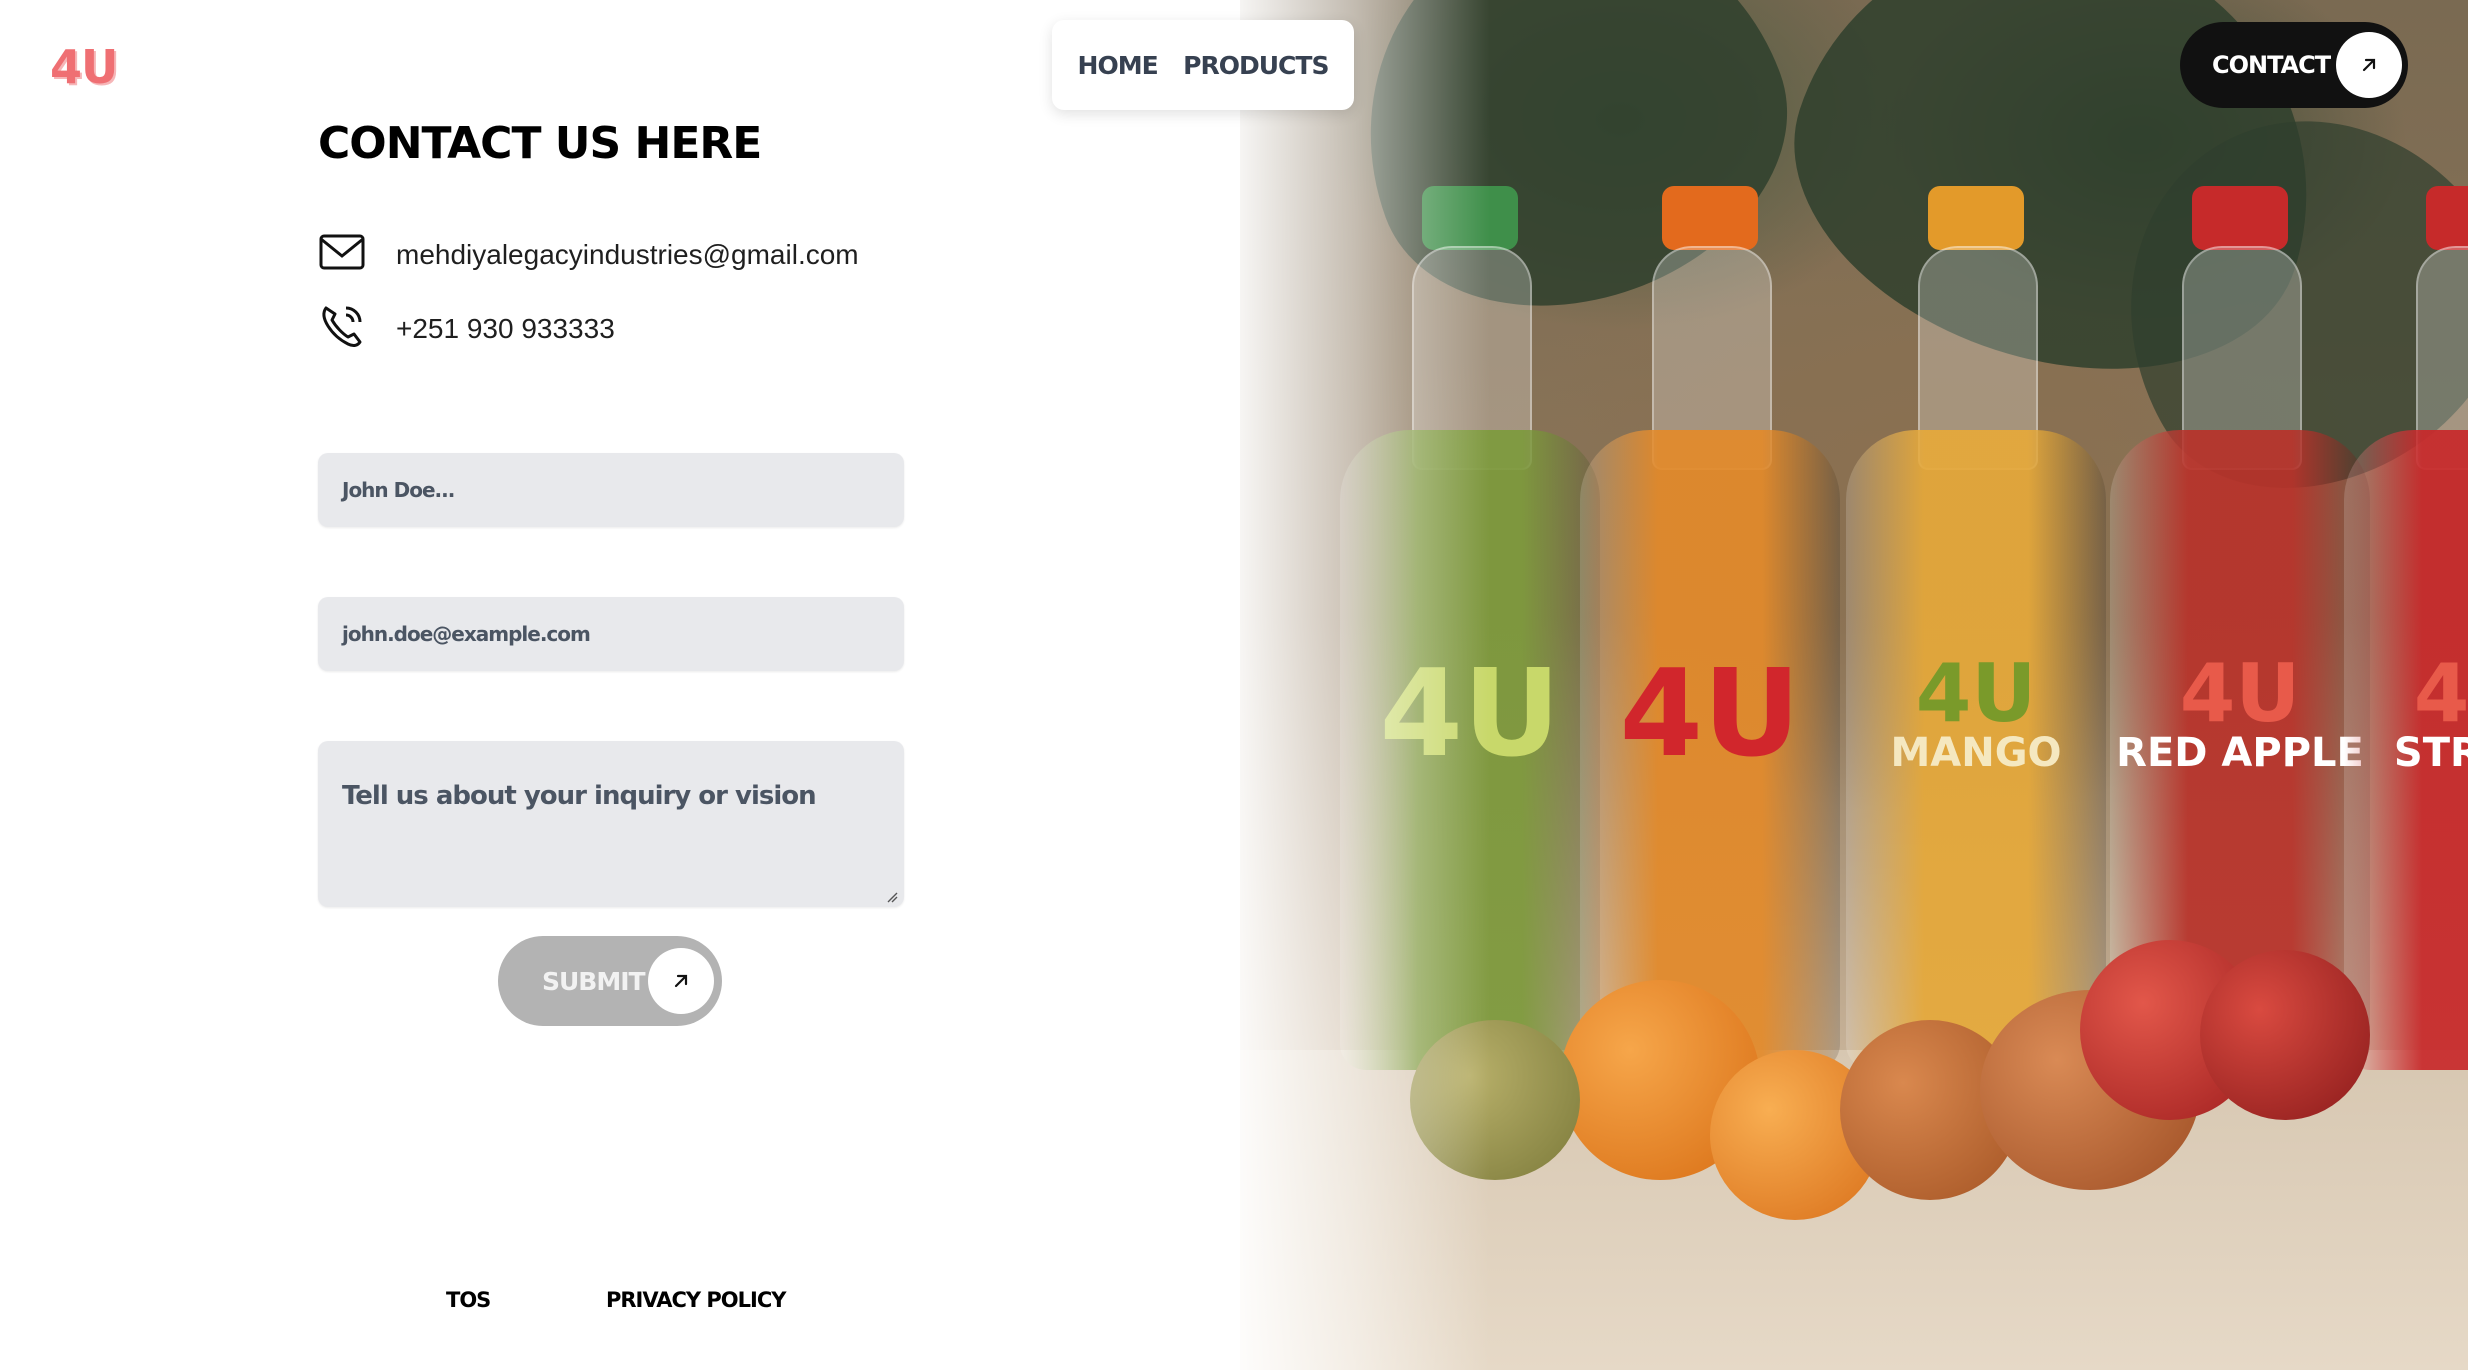 The image size is (2468, 1370). Describe the element at coordinates (611, 824) in the screenshot. I see `message-textarea: Tell us about your inquiry or vision` at that location.